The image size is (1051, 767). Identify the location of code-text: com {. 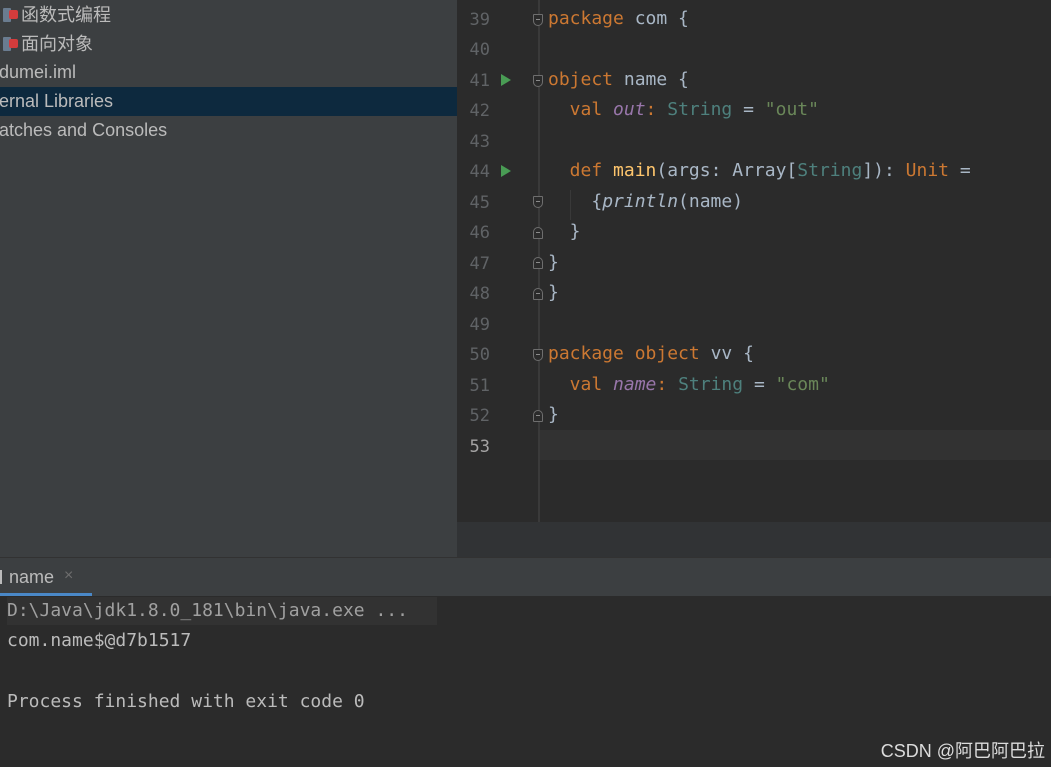
(656, 18).